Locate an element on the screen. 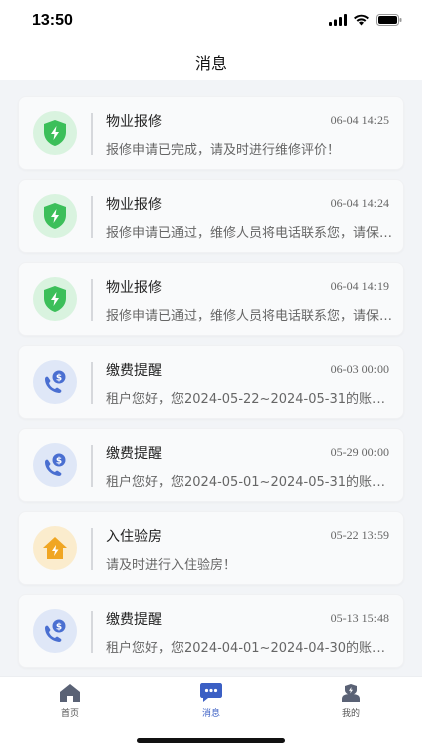 Image resolution: width=422 pixels, height=750 pixels. signal-icon is located at coordinates (338, 20).